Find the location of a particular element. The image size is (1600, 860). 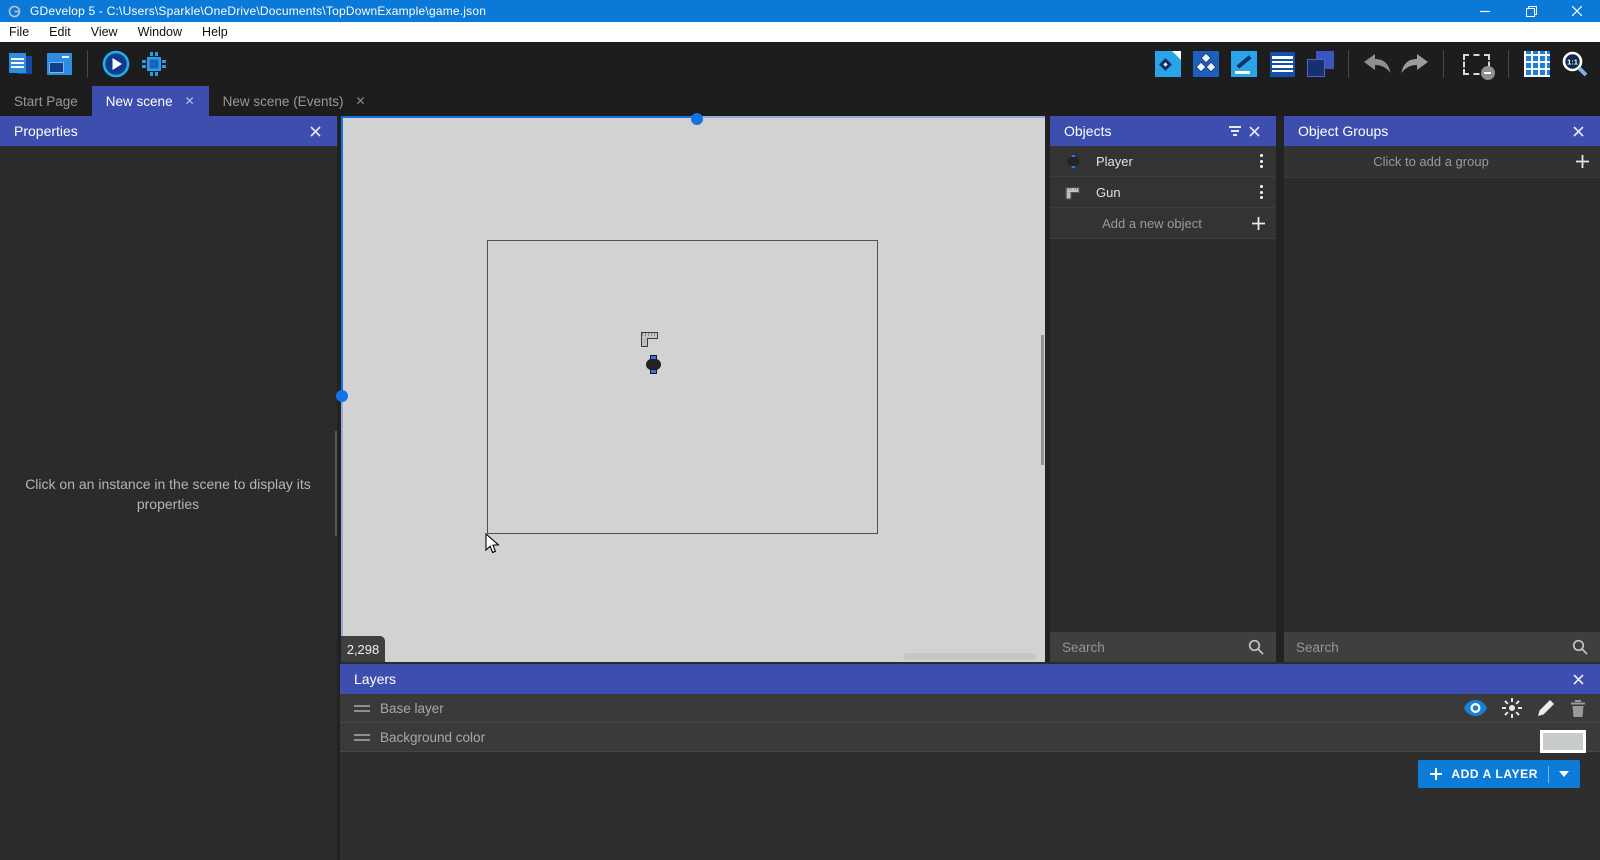

open-objects-editor-button is located at coordinates (1168, 64).